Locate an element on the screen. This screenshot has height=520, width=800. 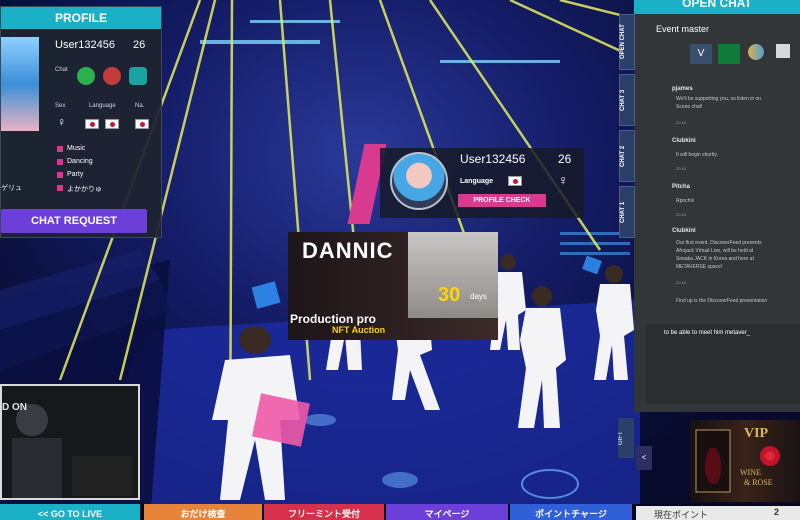
event-v-icon: V is located at coordinates (701, 54).